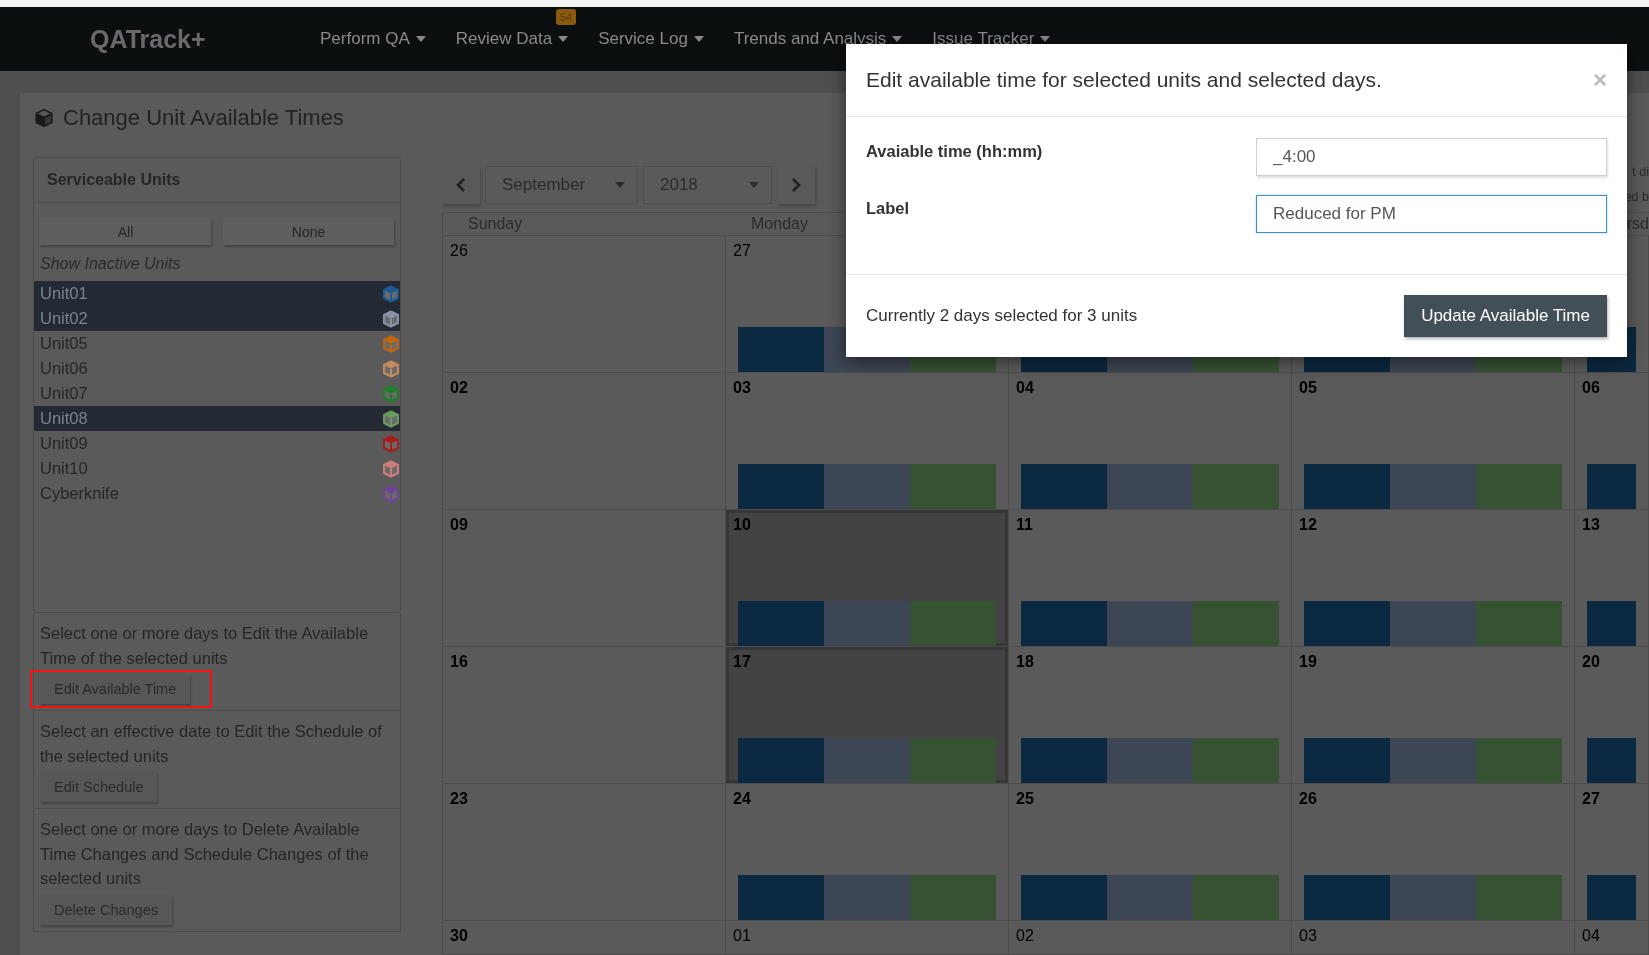 The width and height of the screenshot is (1649, 955). What do you see at coordinates (1591, 388) in the screenshot?
I see `day-number: 06` at bounding box center [1591, 388].